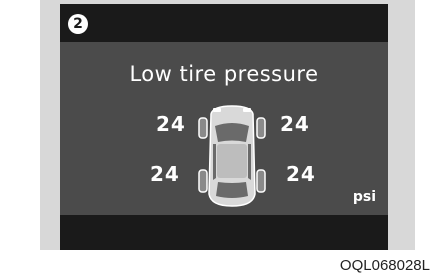  I want to click on step-badge: 2, so click(78, 24).